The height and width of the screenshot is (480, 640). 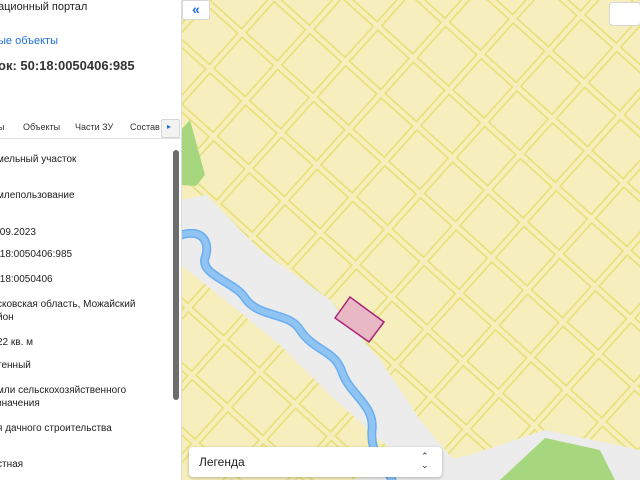 I want to click on field-address-line1: сковская область, Можайский, so click(x=68, y=304).